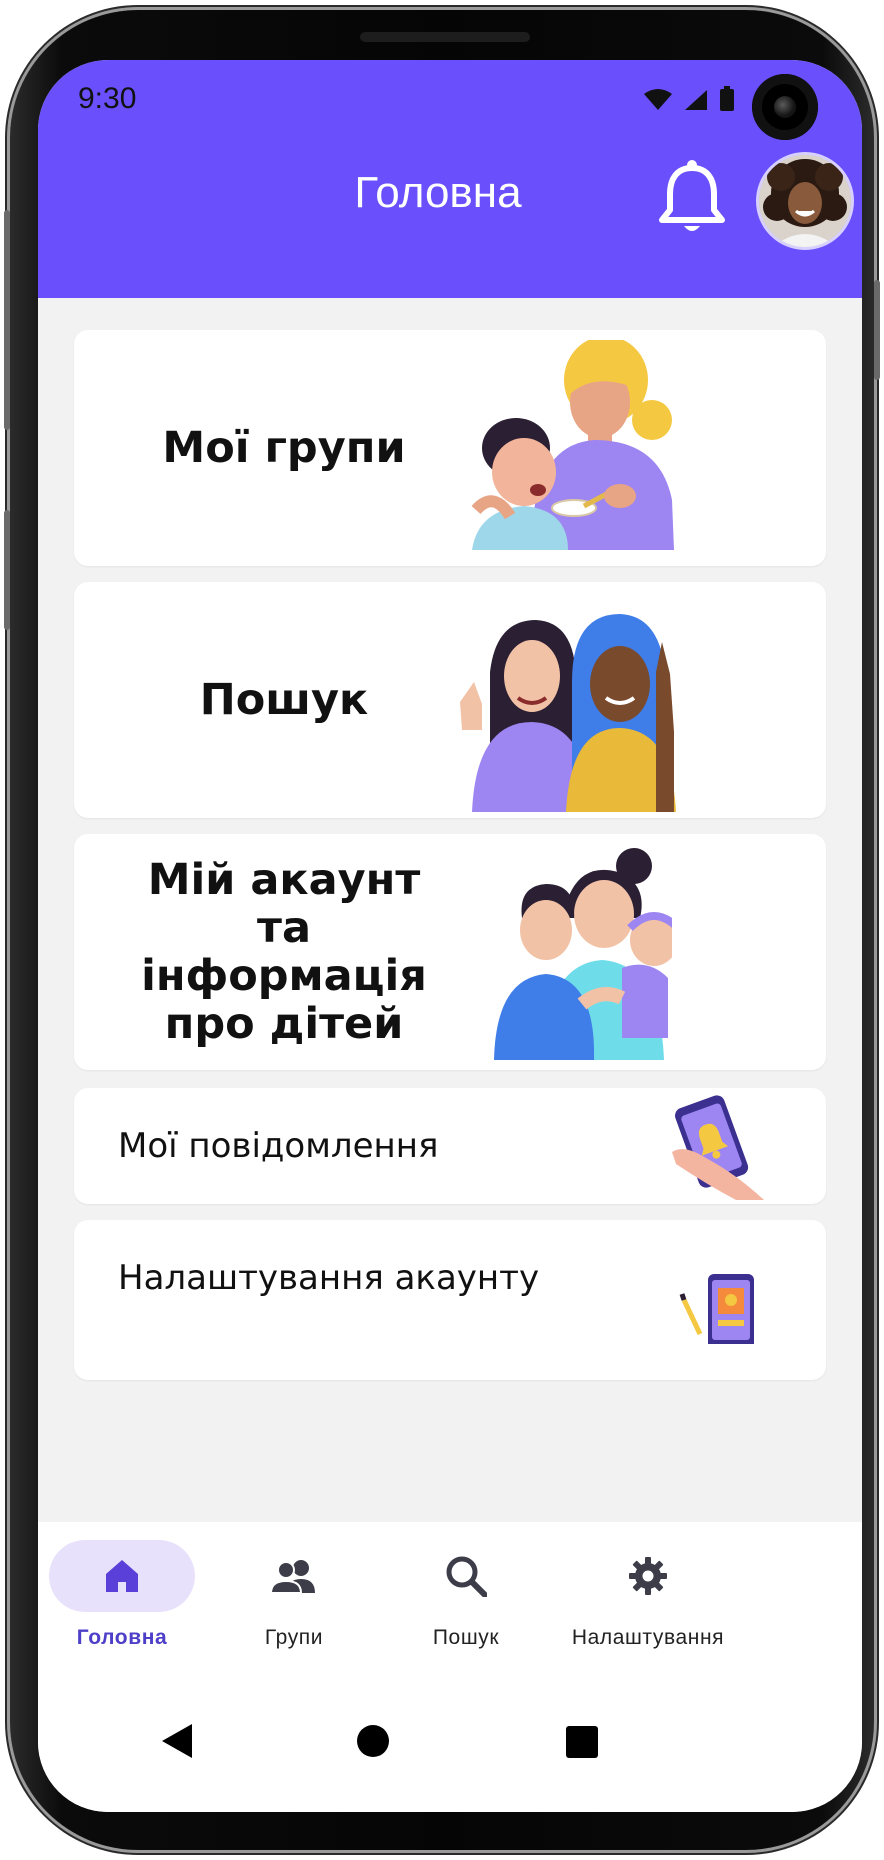  I want to click on battery-icon, so click(727, 98).